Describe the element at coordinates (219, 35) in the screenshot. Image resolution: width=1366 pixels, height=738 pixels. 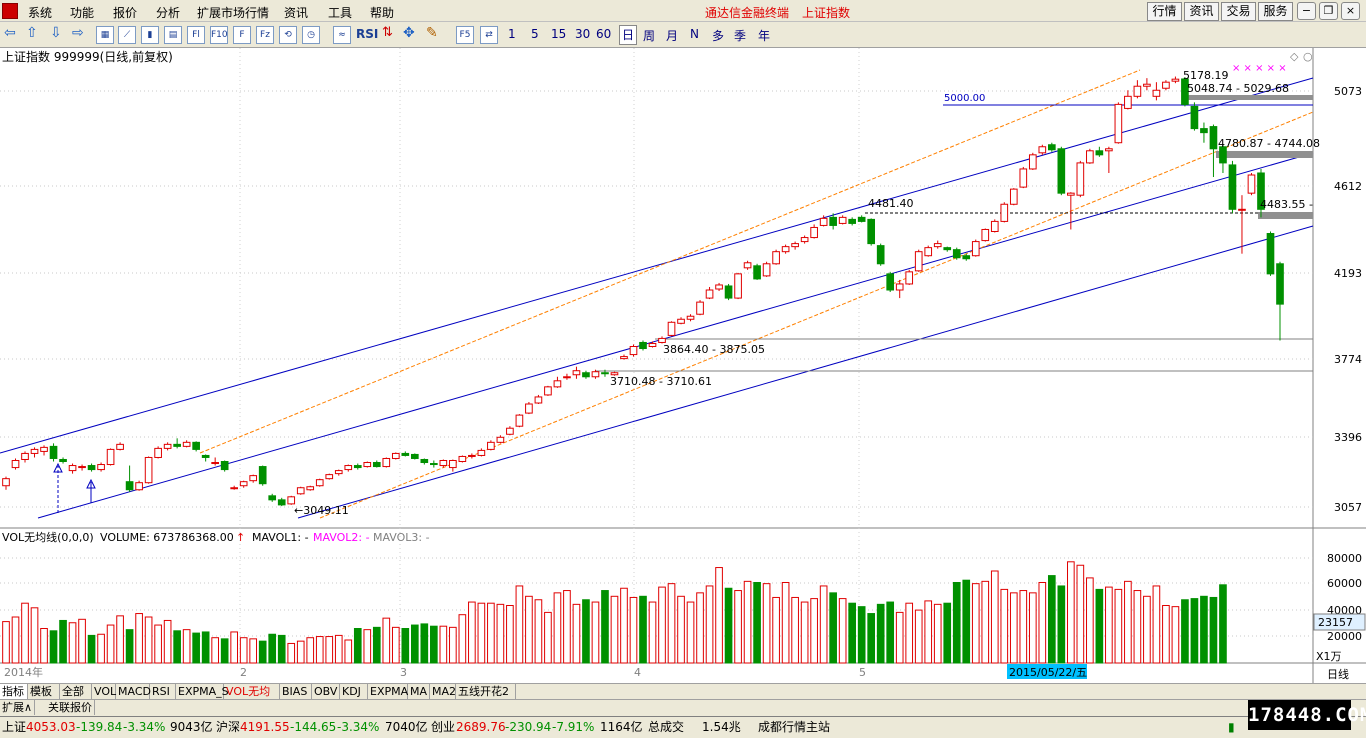
I see `fundamentals-icon: F10` at that location.